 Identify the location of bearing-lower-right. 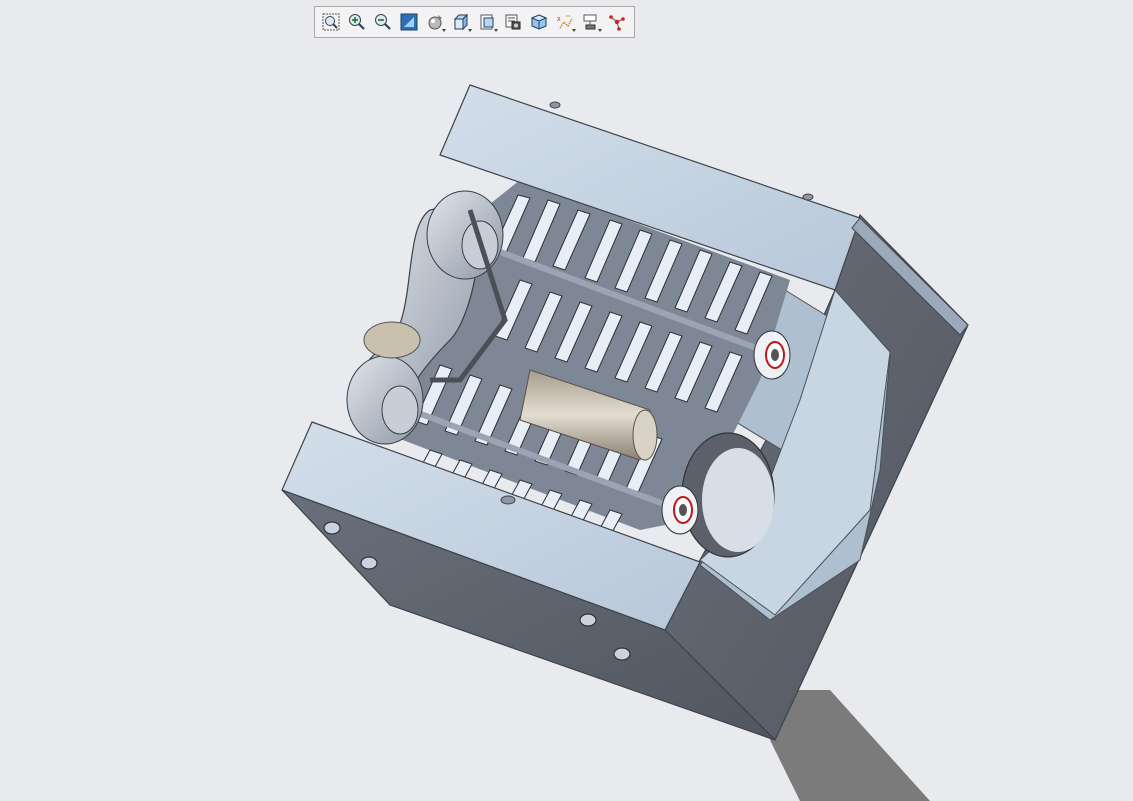
(680, 510).